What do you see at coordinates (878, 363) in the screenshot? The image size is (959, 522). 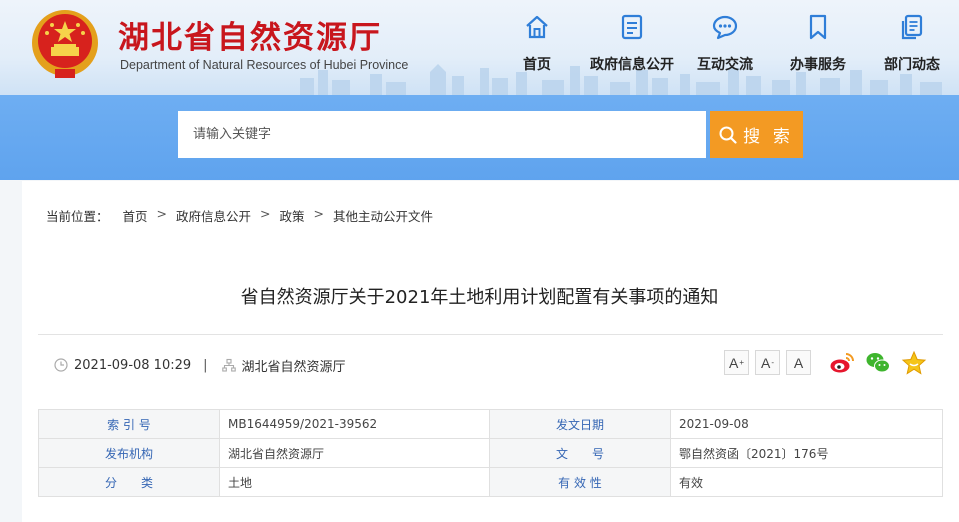 I see `wechat-icon` at bounding box center [878, 363].